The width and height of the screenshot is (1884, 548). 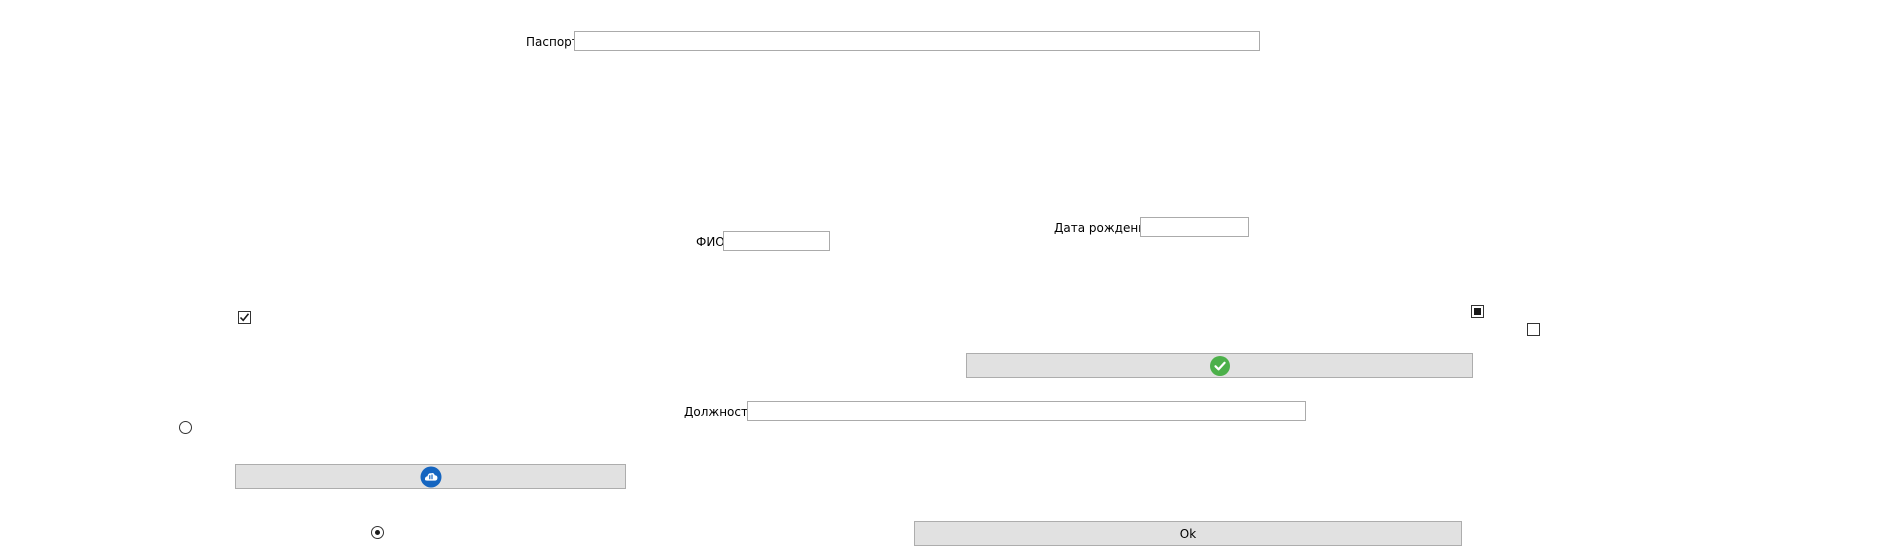 I want to click on cloud-app-button, so click(x=430, y=476).